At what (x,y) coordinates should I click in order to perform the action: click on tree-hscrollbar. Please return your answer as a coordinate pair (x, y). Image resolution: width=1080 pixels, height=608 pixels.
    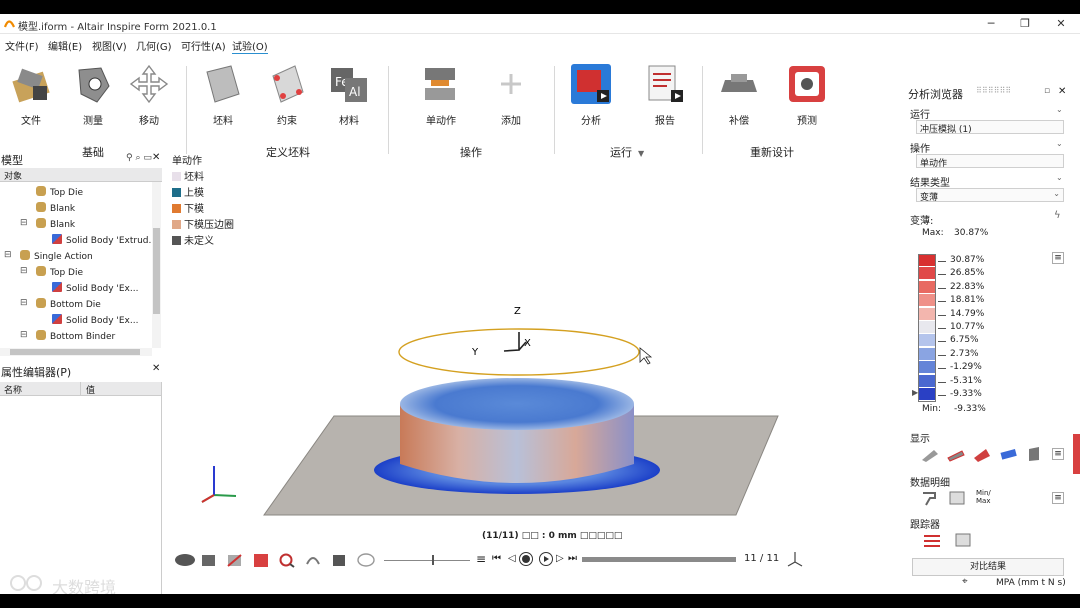
    Looking at the image, I should click on (76, 352).